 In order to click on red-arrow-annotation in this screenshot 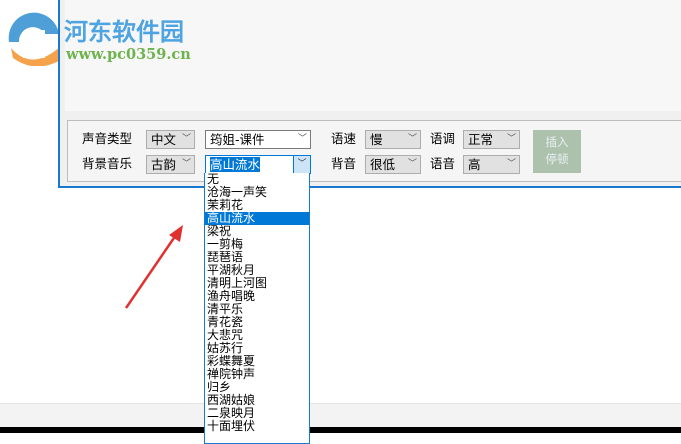, I will do `click(153, 267)`.